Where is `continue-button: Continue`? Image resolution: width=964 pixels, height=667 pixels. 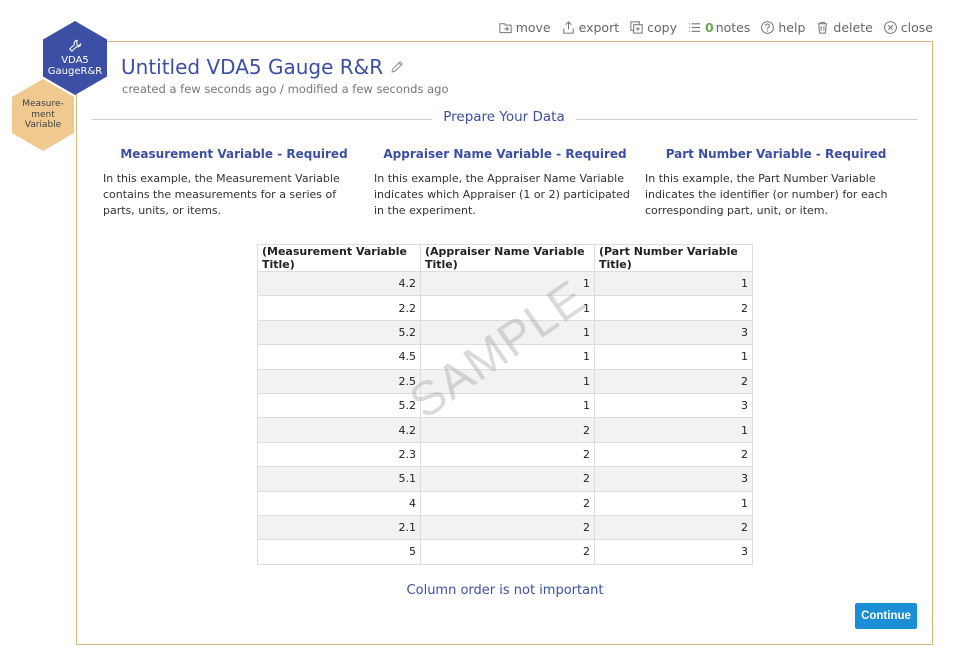 continue-button: Continue is located at coordinates (886, 616).